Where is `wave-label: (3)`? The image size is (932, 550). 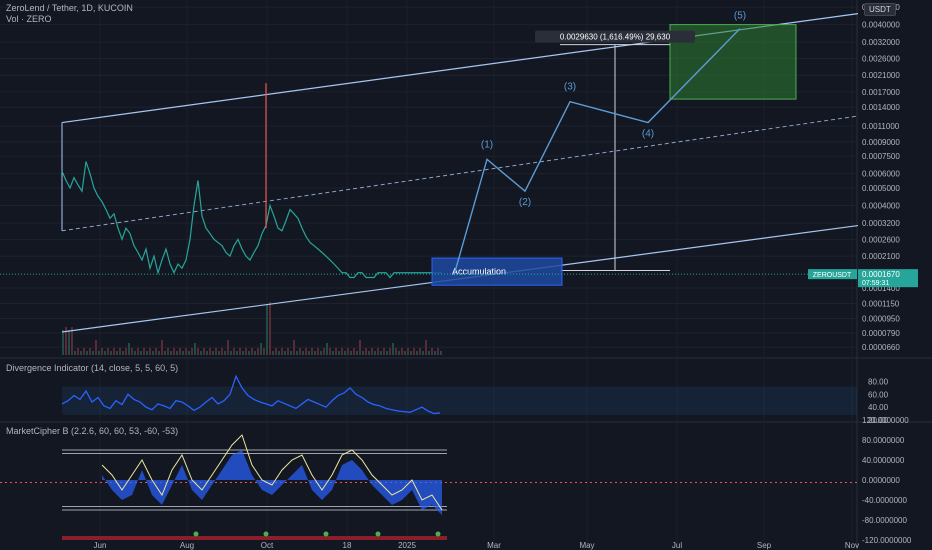 wave-label: (3) is located at coordinates (570, 87).